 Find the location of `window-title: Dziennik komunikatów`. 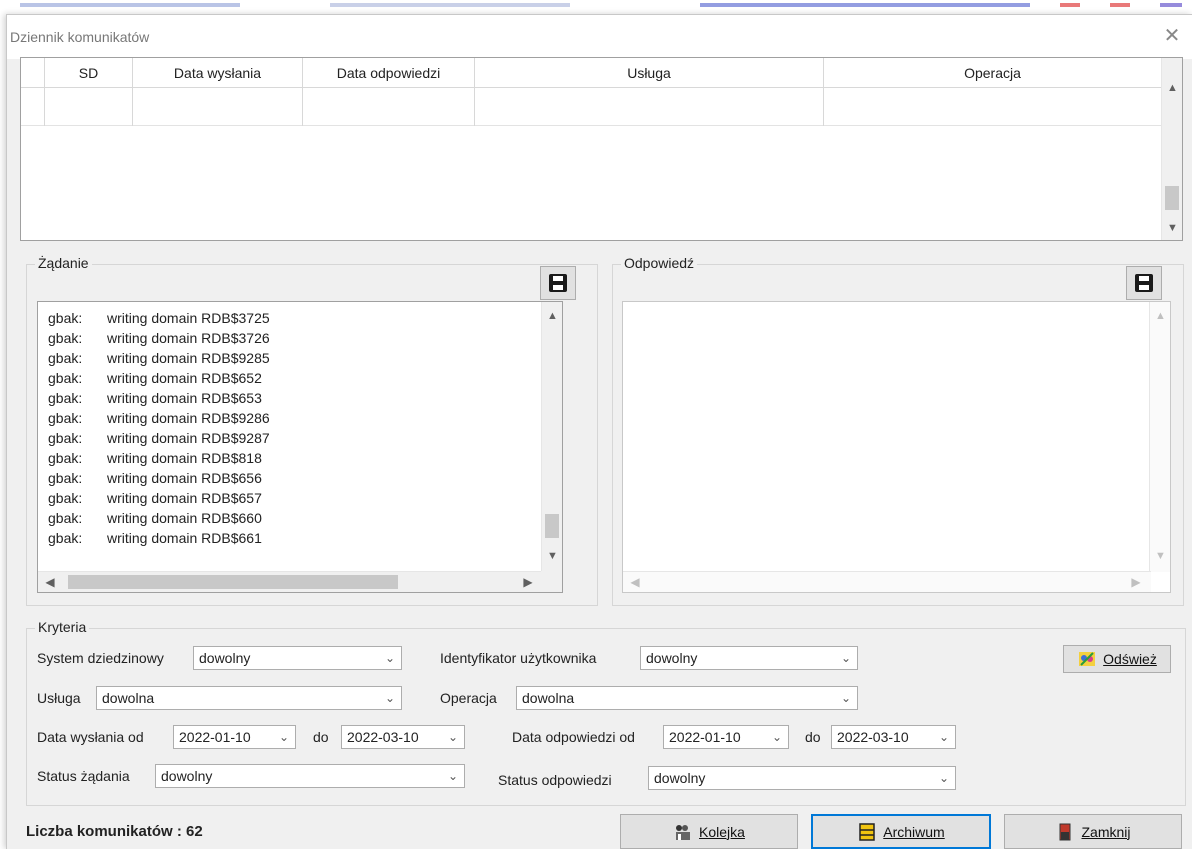

window-title: Dziennik komunikatów is located at coordinates (80, 37).